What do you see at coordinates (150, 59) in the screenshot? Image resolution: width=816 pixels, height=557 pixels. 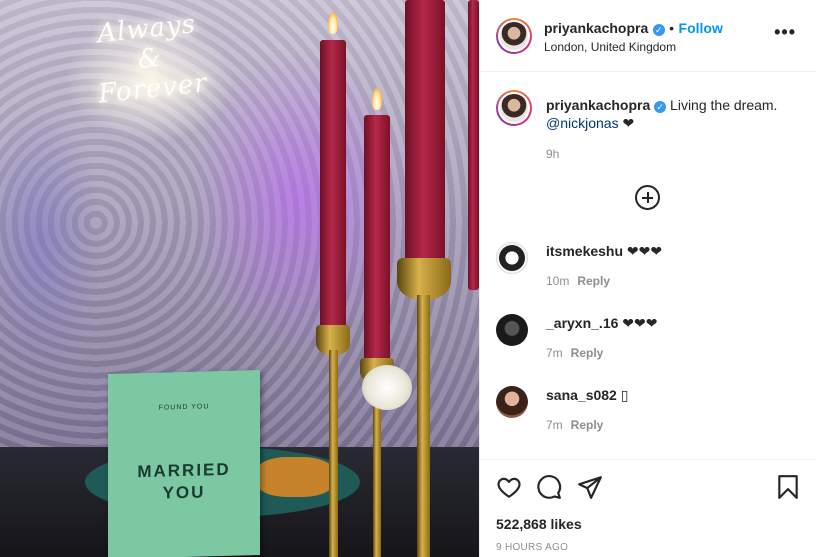 I see `neon-sign: Always & Forever` at bounding box center [150, 59].